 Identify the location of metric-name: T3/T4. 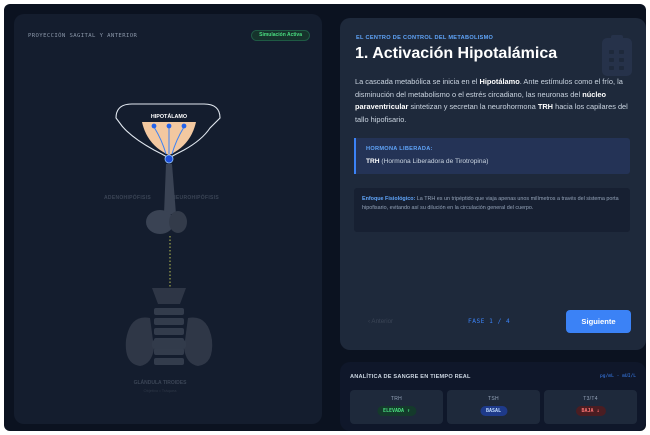
(590, 399).